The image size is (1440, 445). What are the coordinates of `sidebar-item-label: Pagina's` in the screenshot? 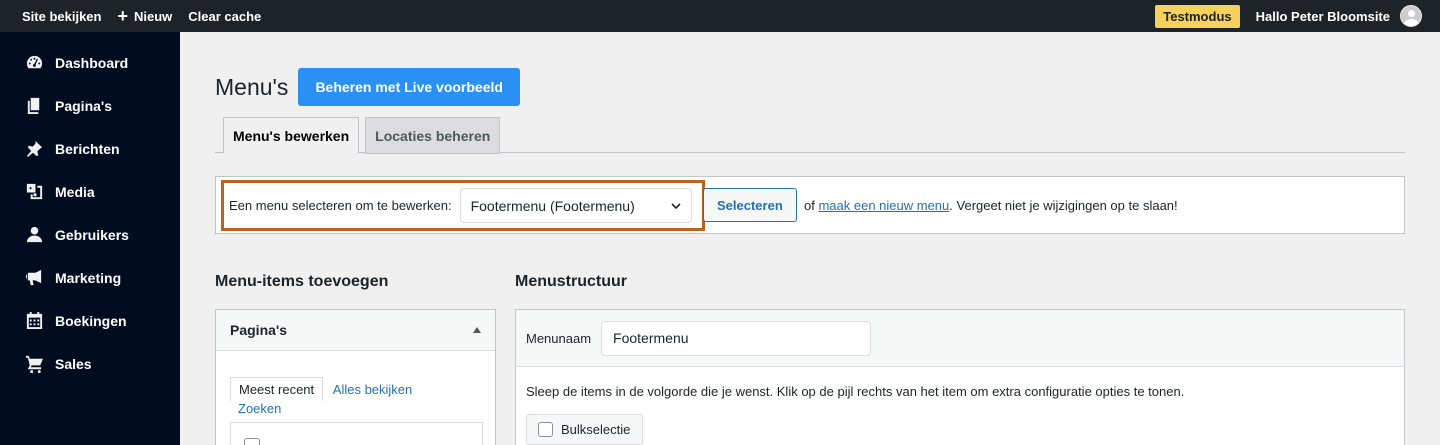 It's located at (84, 105).